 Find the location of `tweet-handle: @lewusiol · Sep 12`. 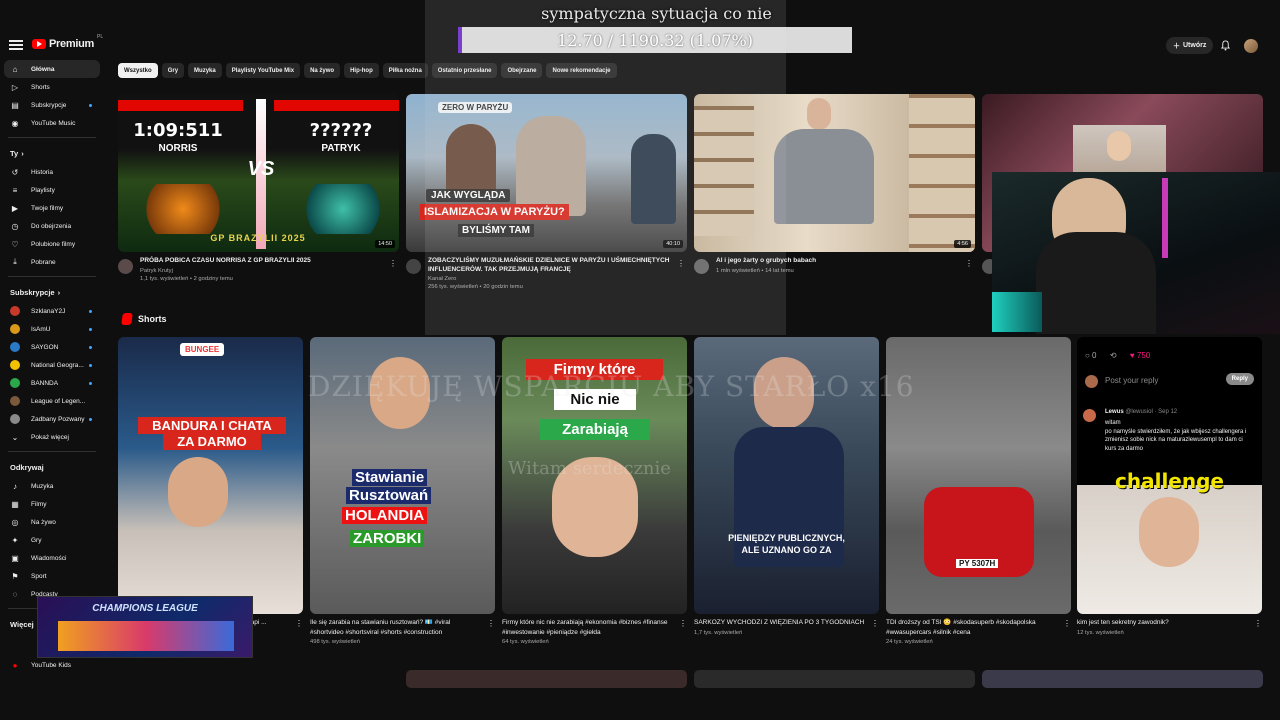

tweet-handle: @lewusiol · Sep 12 is located at coordinates (1151, 412).